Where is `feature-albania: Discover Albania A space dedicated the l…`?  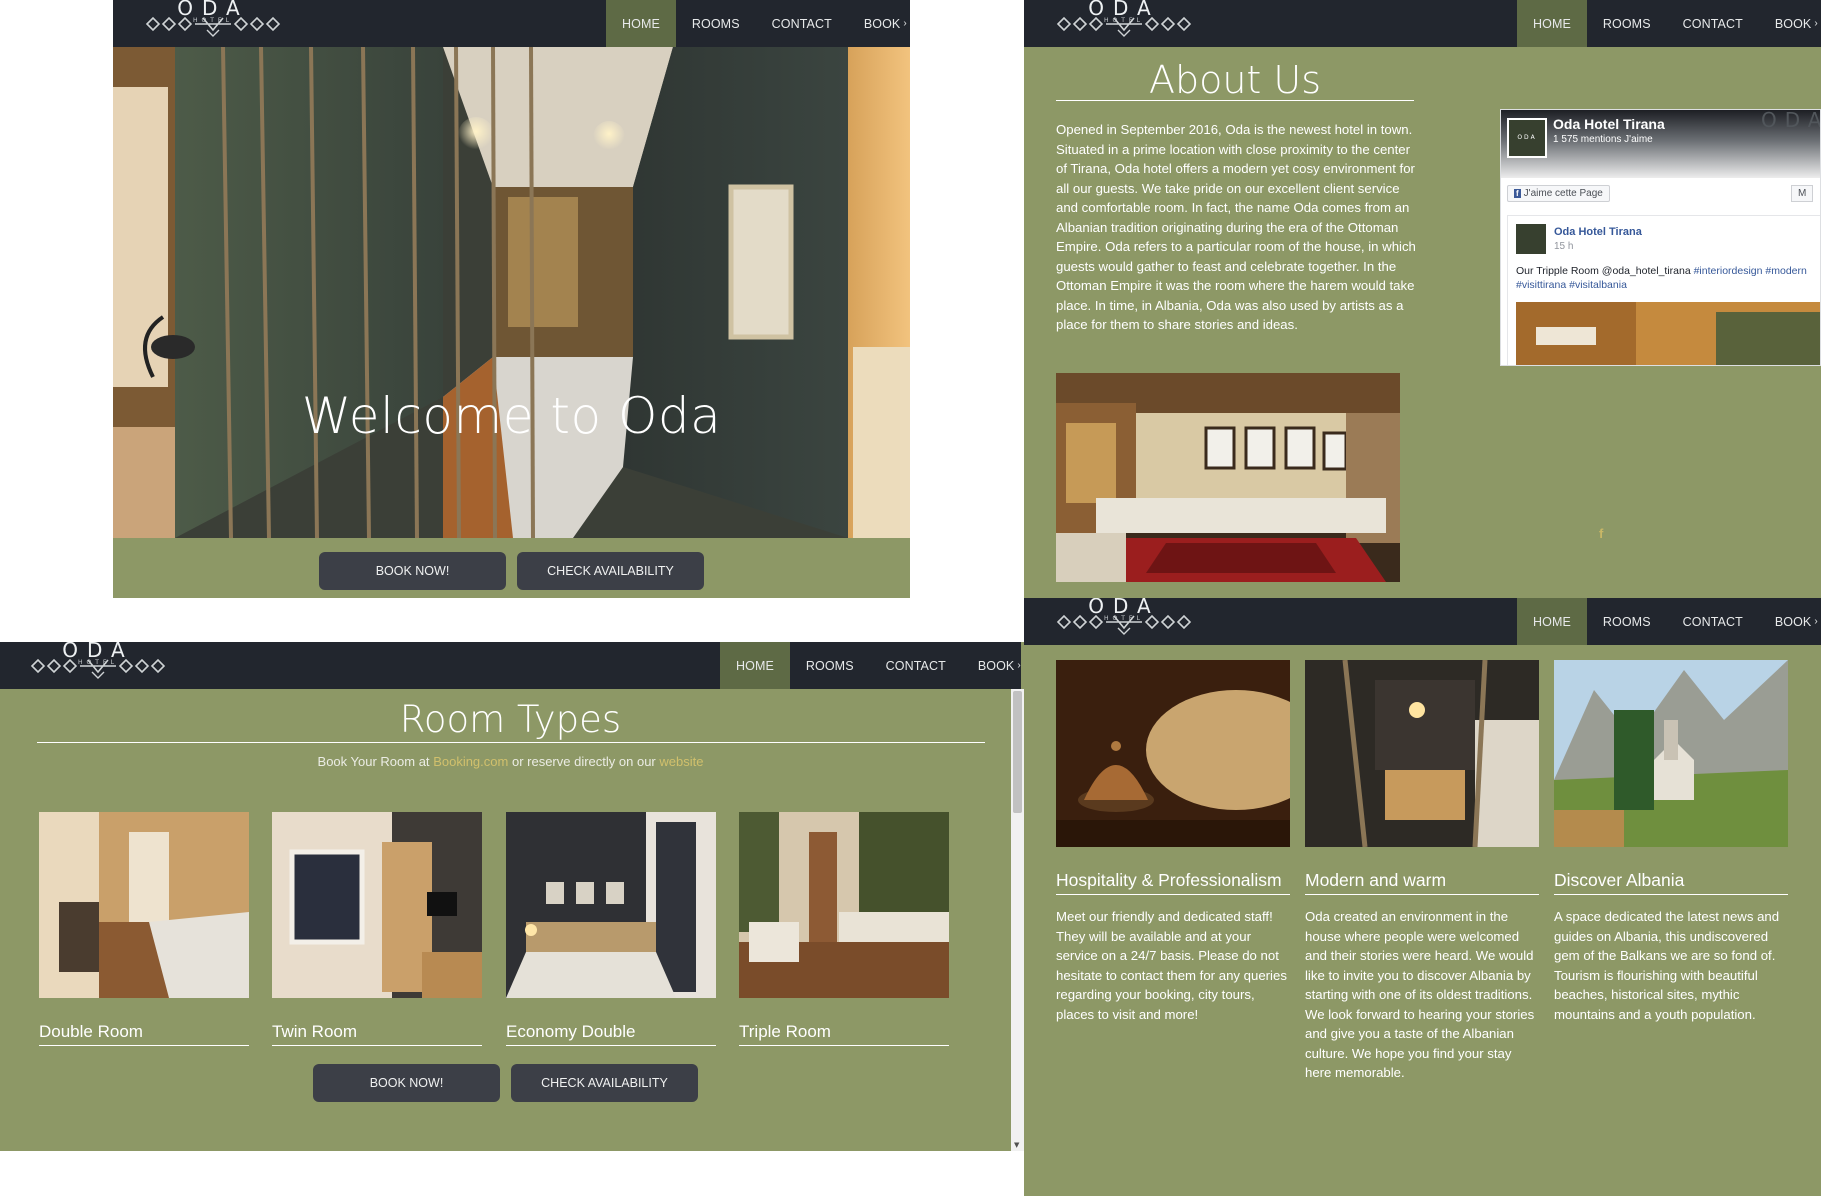
feature-albania: Discover Albania A space dedicated the l… is located at coordinates (1671, 842).